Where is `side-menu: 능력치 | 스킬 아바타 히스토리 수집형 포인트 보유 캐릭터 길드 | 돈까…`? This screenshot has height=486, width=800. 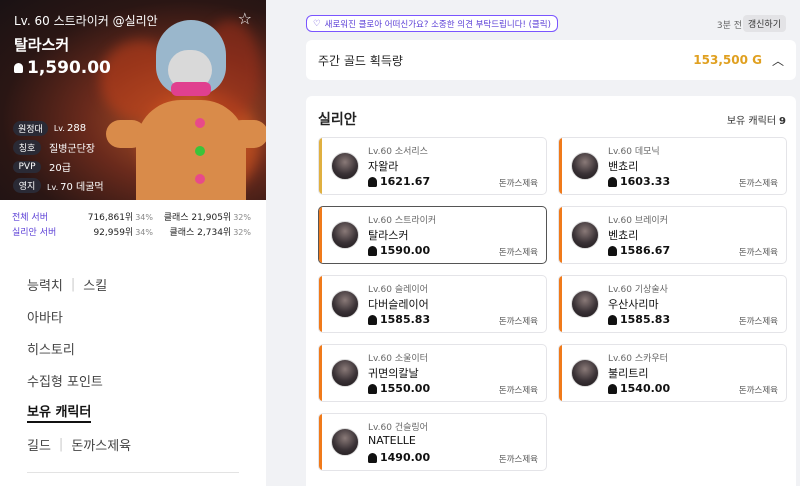 side-menu: 능력치 | 스킬 아바타 히스토리 수집형 포인트 보유 캐릭터 길드 | 돈까… is located at coordinates (79, 364).